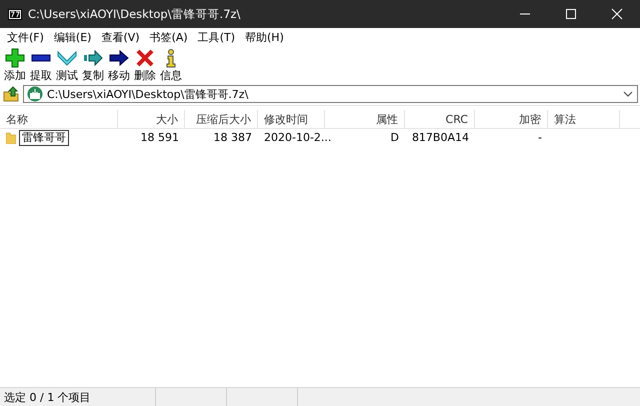 This screenshot has height=406, width=640. Describe the element at coordinates (511, 119) in the screenshot. I see `column-header: 加密` at that location.